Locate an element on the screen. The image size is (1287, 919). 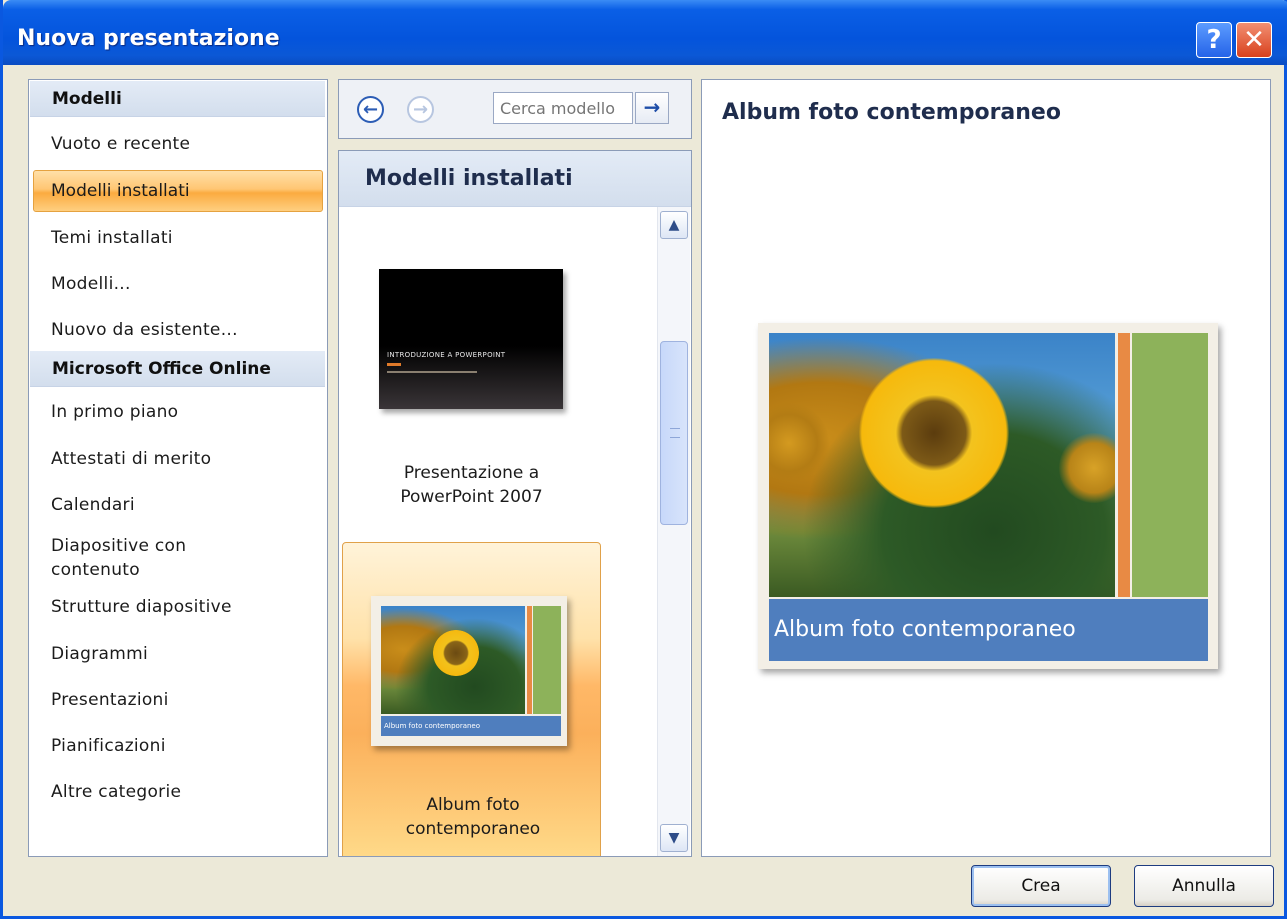
scroll-down-button: ▼ is located at coordinates (674, 838).